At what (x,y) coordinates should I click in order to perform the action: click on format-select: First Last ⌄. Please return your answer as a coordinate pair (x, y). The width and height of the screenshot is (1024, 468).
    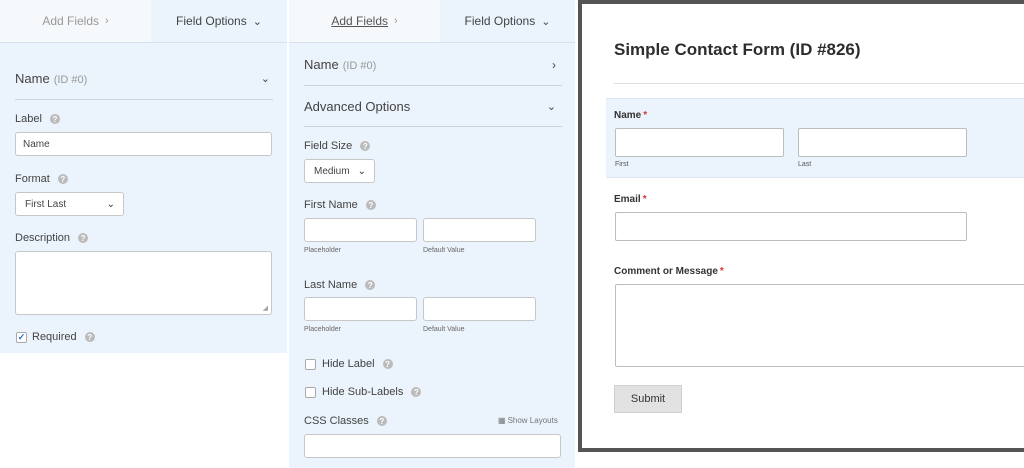
    Looking at the image, I should click on (69, 204).